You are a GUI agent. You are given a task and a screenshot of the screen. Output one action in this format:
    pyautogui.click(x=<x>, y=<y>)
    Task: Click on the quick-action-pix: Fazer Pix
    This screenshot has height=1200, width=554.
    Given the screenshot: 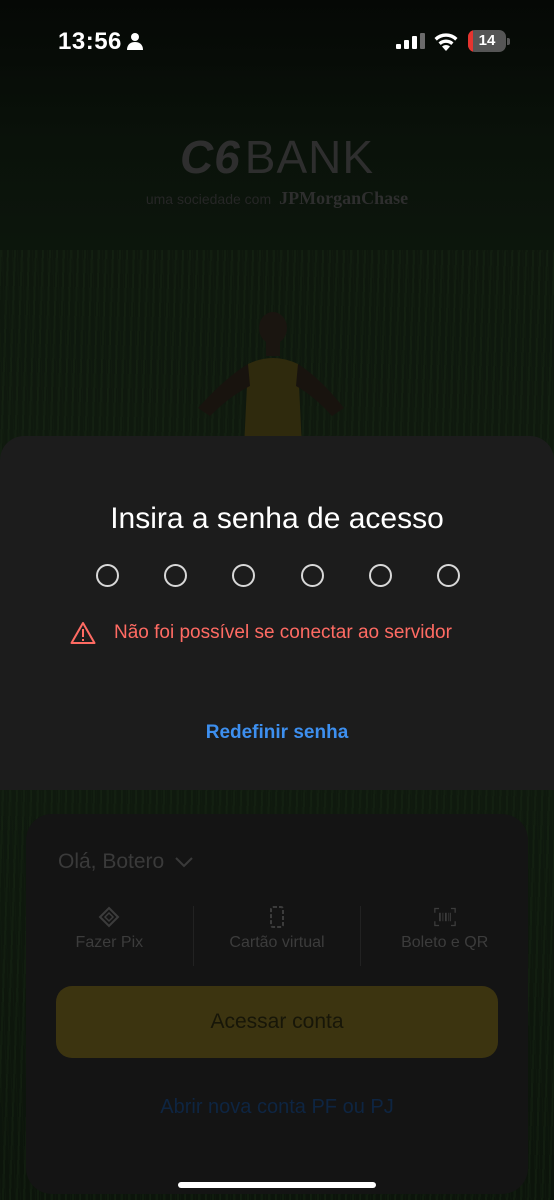 What is the action you would take?
    pyautogui.click(x=109, y=936)
    